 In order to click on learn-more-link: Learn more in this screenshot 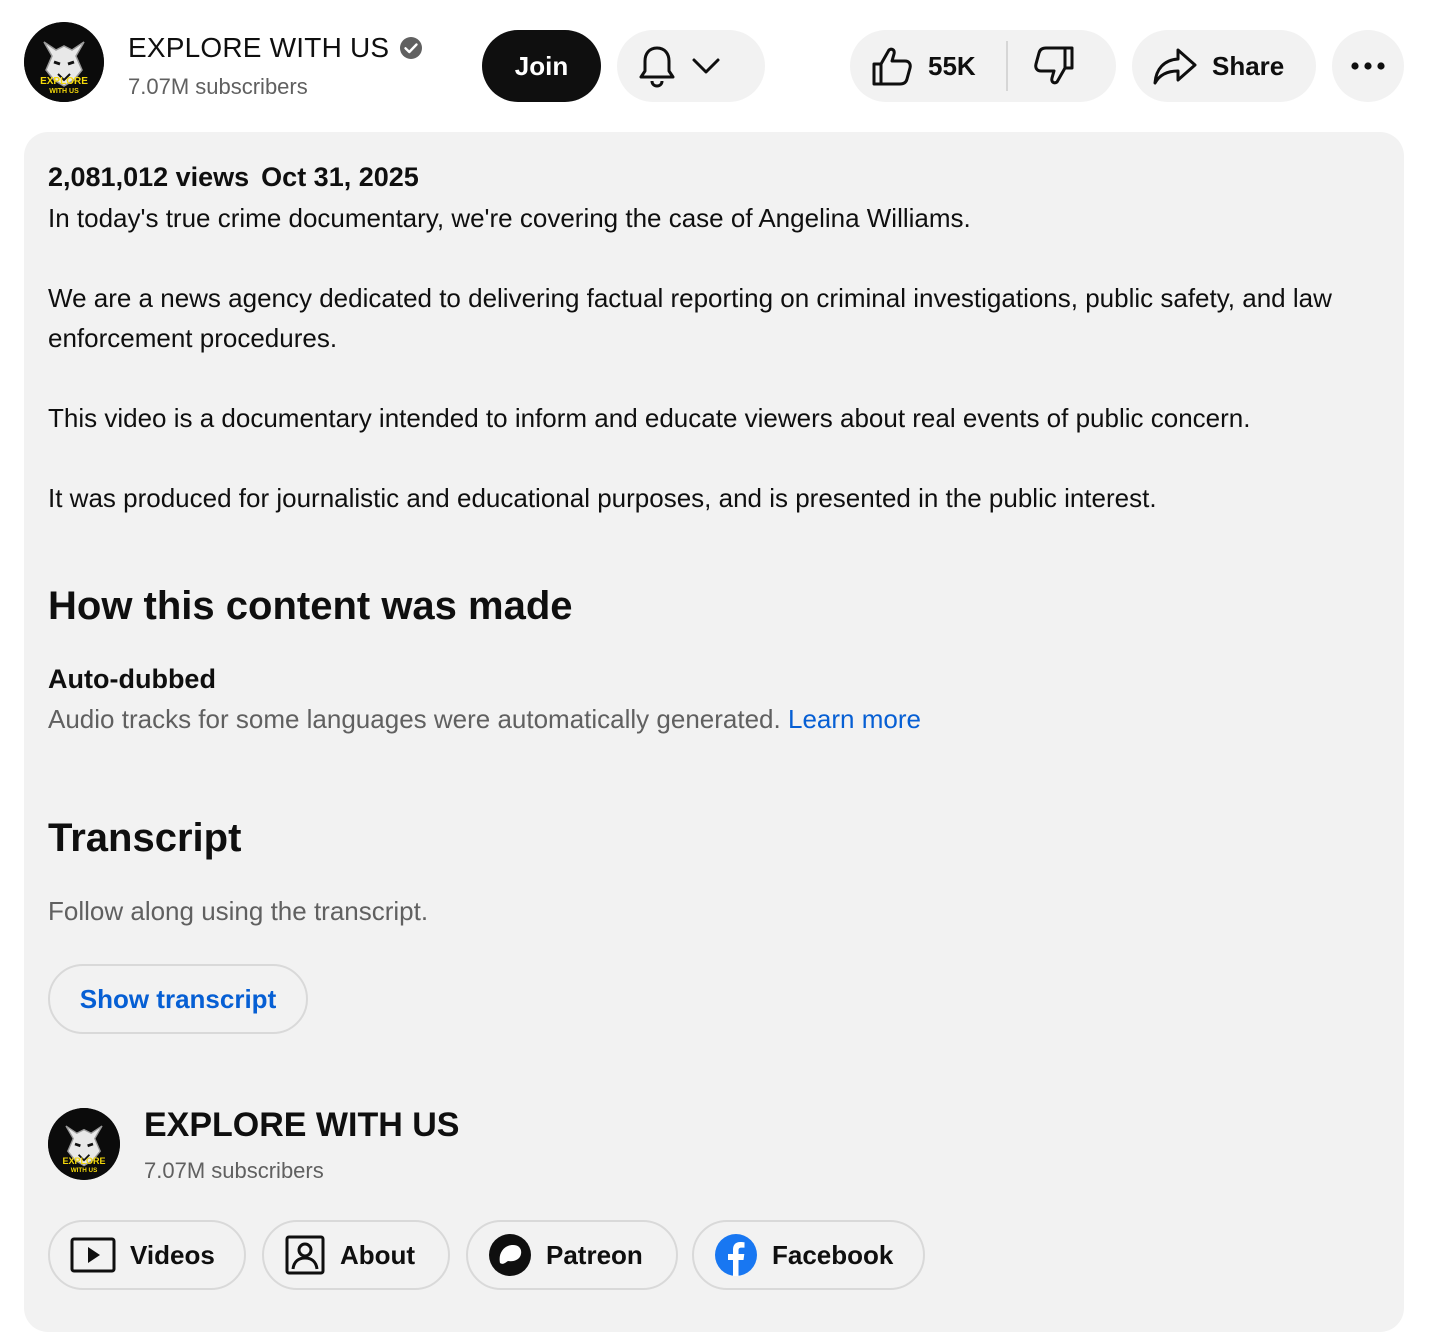, I will do `click(854, 719)`.